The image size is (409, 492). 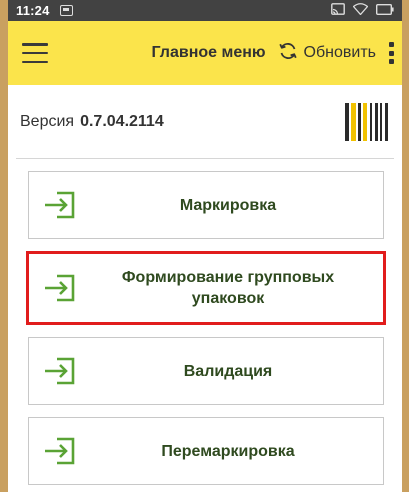 I want to click on barcode-icon, so click(x=366, y=121).